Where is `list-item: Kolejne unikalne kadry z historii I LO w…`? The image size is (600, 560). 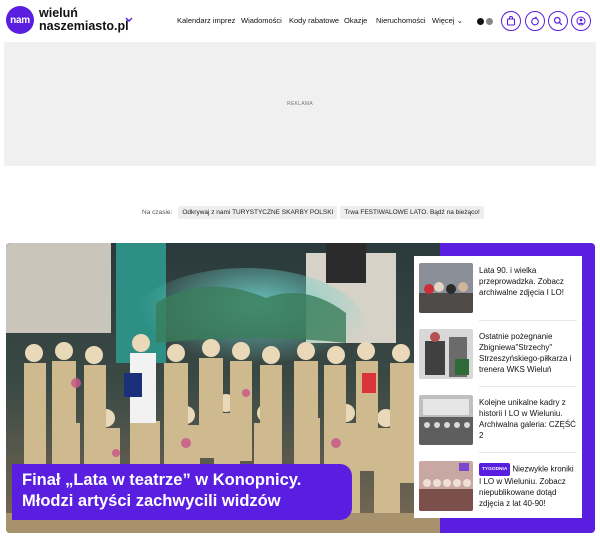 list-item: Kolejne unikalne kadry z historii I LO w… is located at coordinates (498, 418).